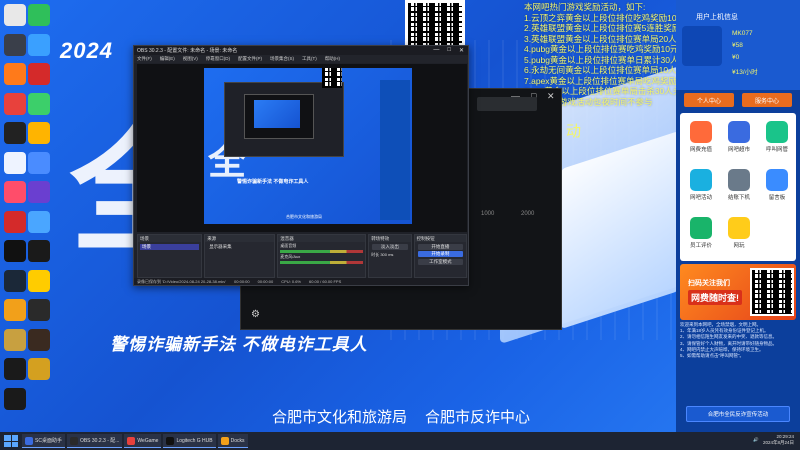 Image resolution: width=800 pixels, height=450 pixels. Describe the element at coordinates (700, 198) in the screenshot. I see `service-label: 网吧活动` at that location.